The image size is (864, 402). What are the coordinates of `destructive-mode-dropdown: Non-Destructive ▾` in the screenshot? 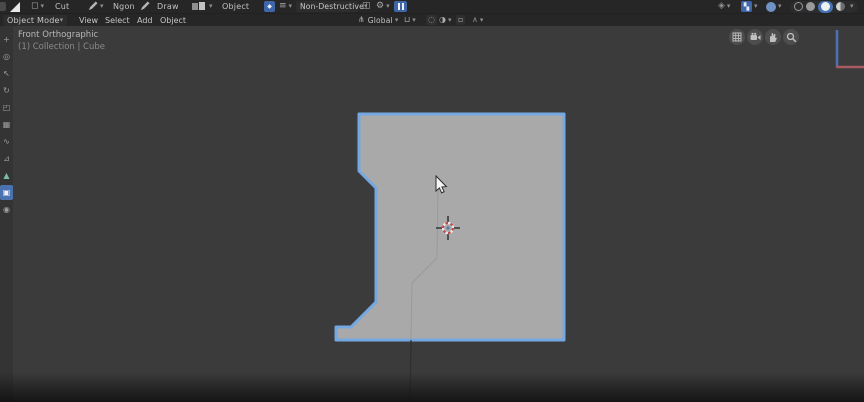 It's located at (331, 6).